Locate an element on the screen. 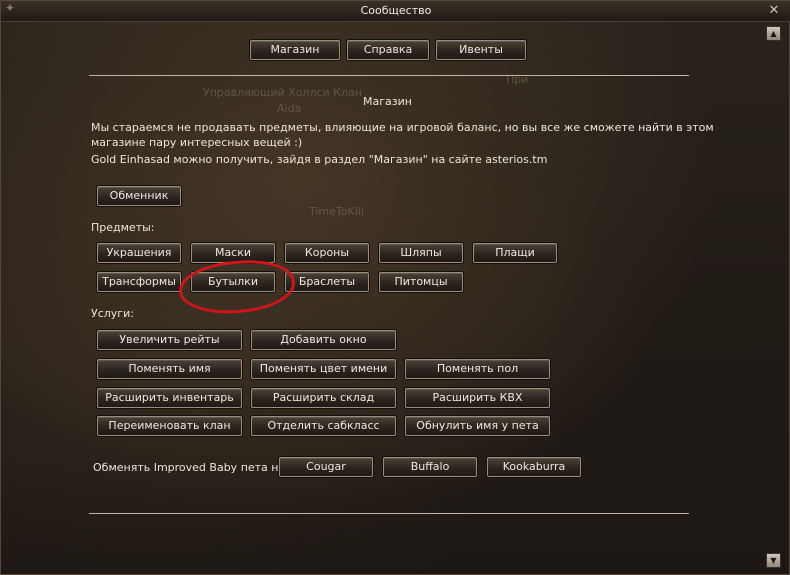 This screenshot has width=790, height=575. scroll-up-icon: ▲ is located at coordinates (773, 33).